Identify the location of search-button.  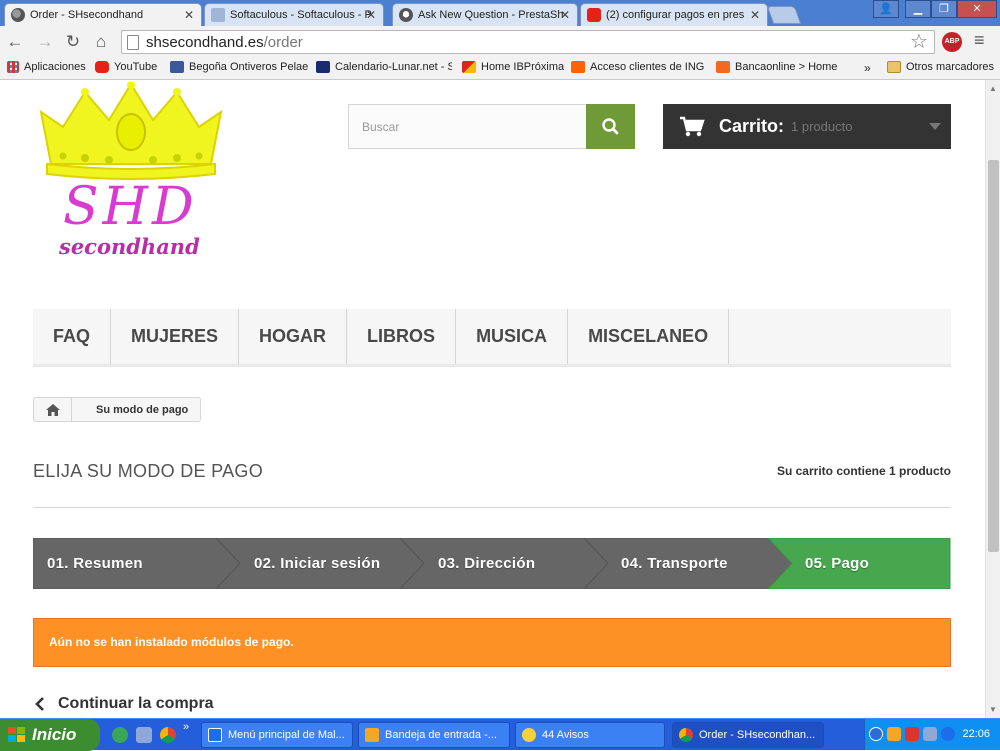
(610, 126).